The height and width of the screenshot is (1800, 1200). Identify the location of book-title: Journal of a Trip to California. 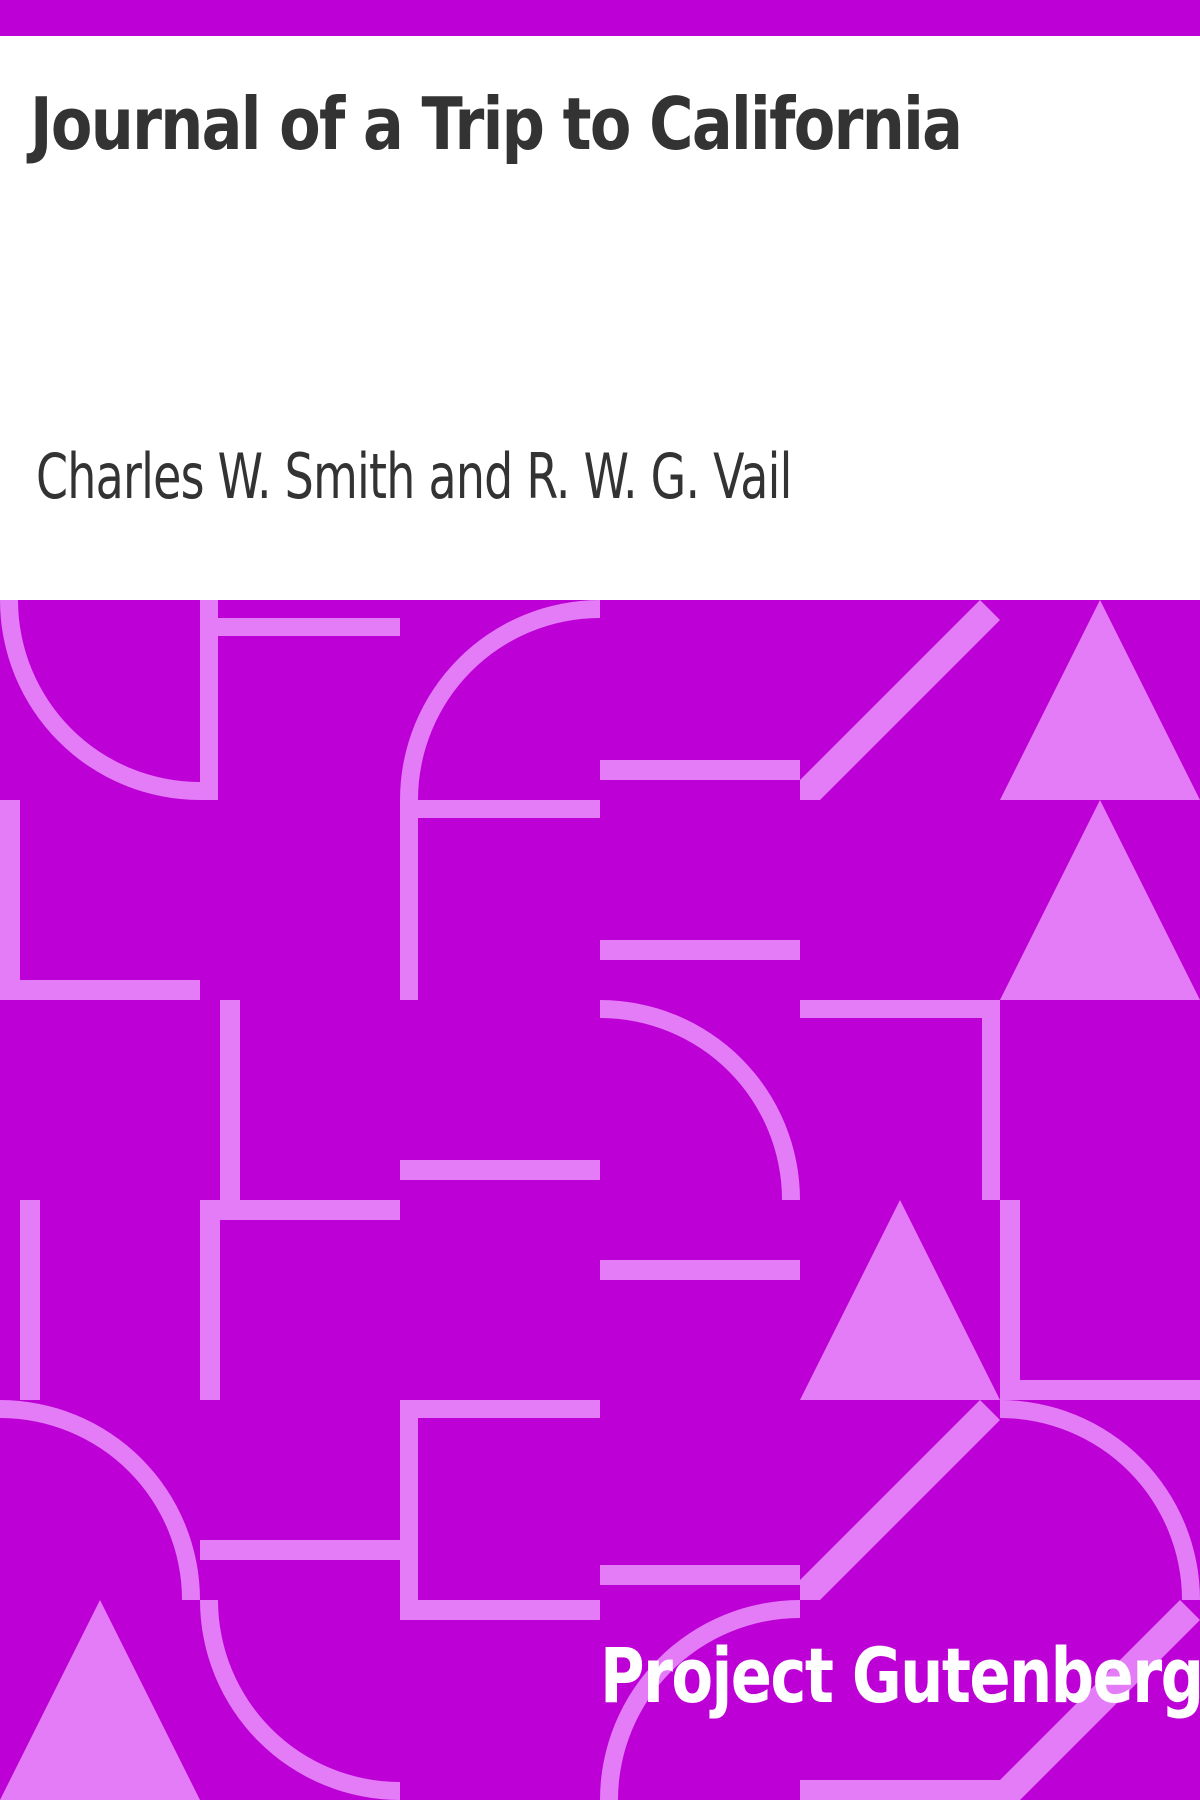
(496, 124).